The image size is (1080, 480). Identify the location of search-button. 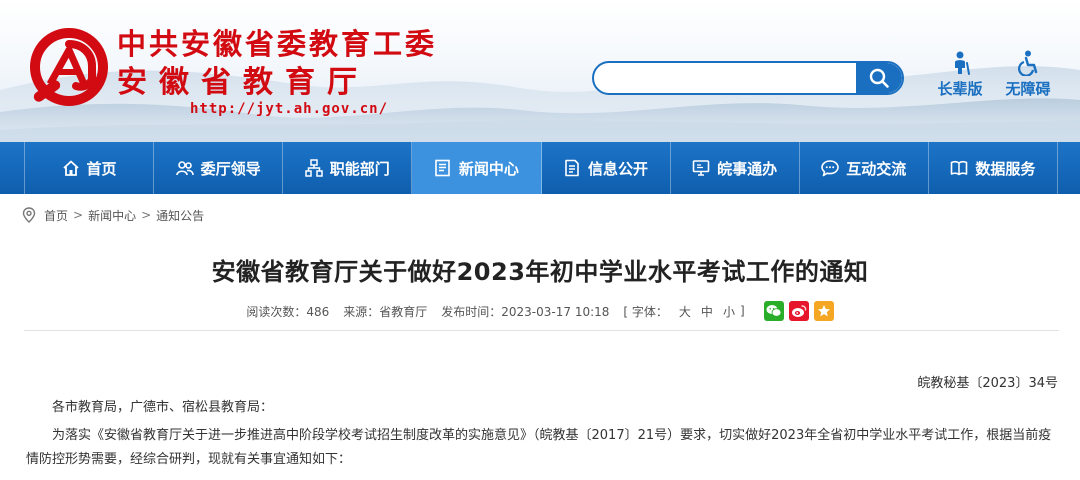
(879, 78).